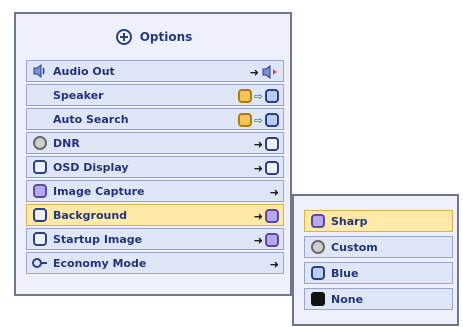  What do you see at coordinates (347, 299) in the screenshot?
I see `submenu-item-label: None` at bounding box center [347, 299].